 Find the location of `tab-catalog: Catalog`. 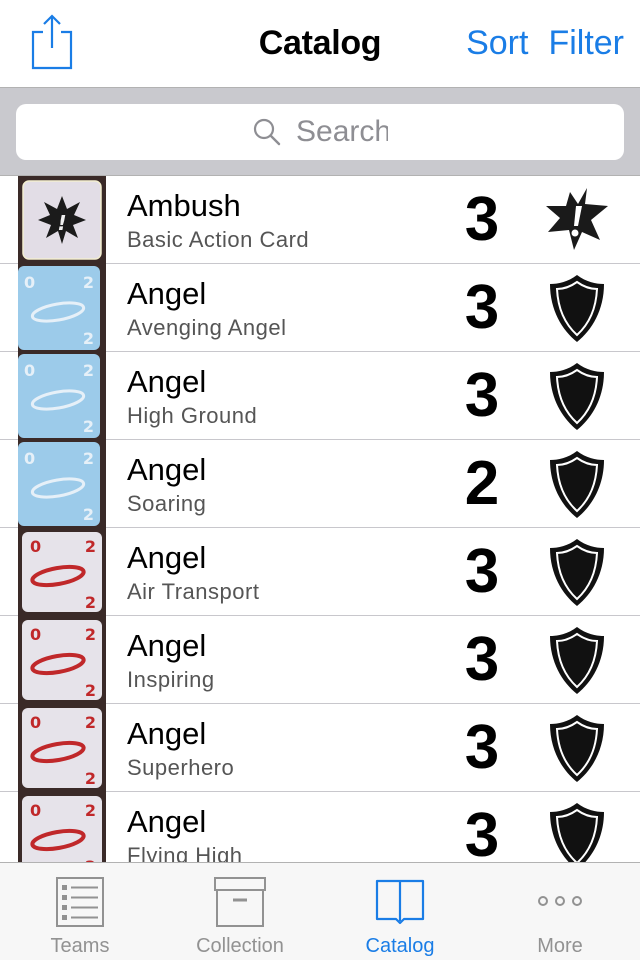

tab-catalog: Catalog is located at coordinates (400, 911).